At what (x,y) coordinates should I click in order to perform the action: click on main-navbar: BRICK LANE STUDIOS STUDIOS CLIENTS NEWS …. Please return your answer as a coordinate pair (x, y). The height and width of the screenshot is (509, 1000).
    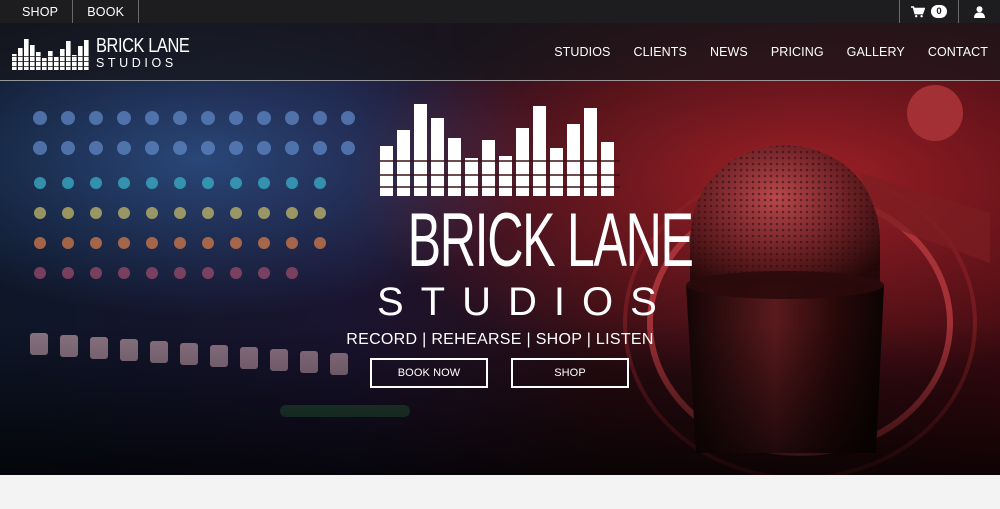
    Looking at the image, I should click on (500, 52).